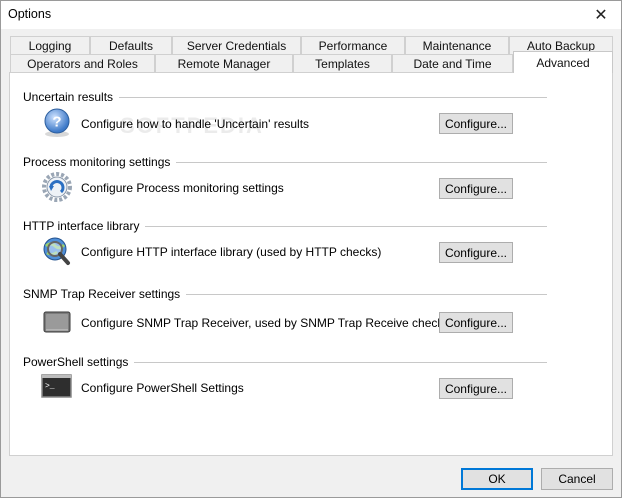  I want to click on tab-maintenance: Maintenance, so click(457, 45).